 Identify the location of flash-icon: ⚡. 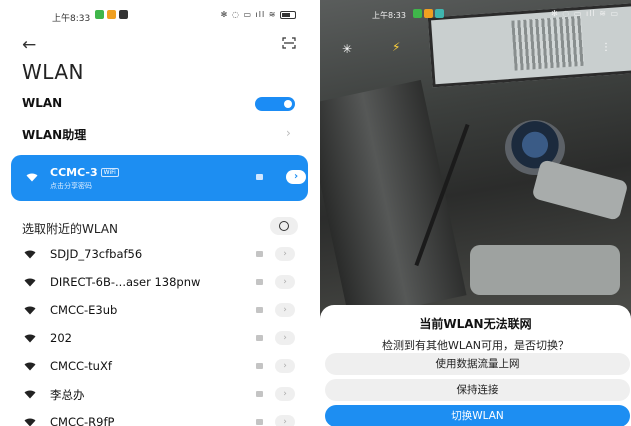
(396, 47).